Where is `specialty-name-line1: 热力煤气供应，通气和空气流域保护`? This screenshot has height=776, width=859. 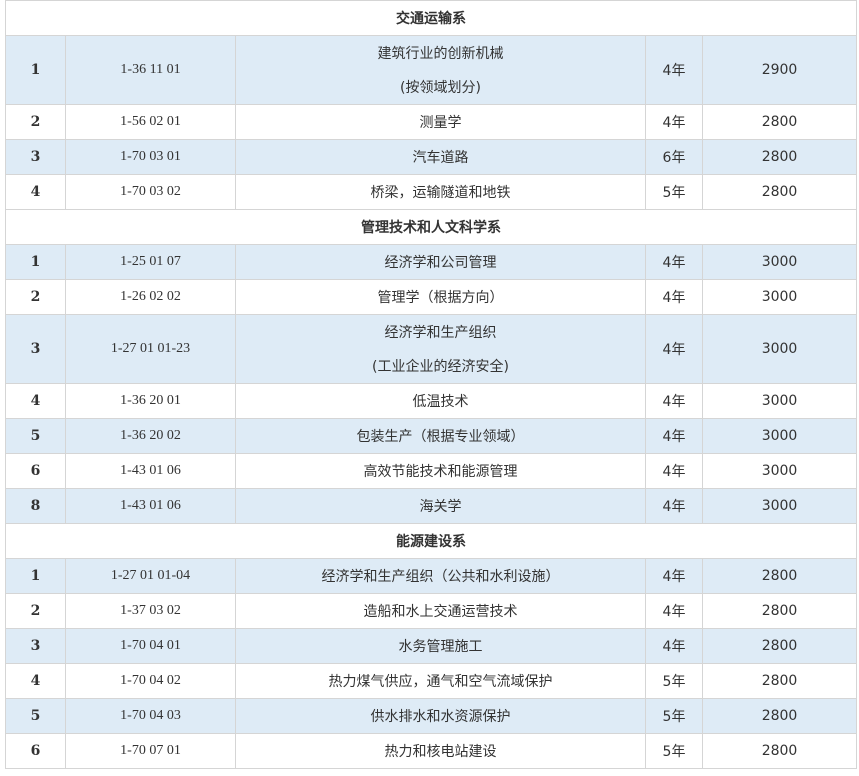
specialty-name-line1: 热力煤气供应，通气和空气流域保护 is located at coordinates (440, 682).